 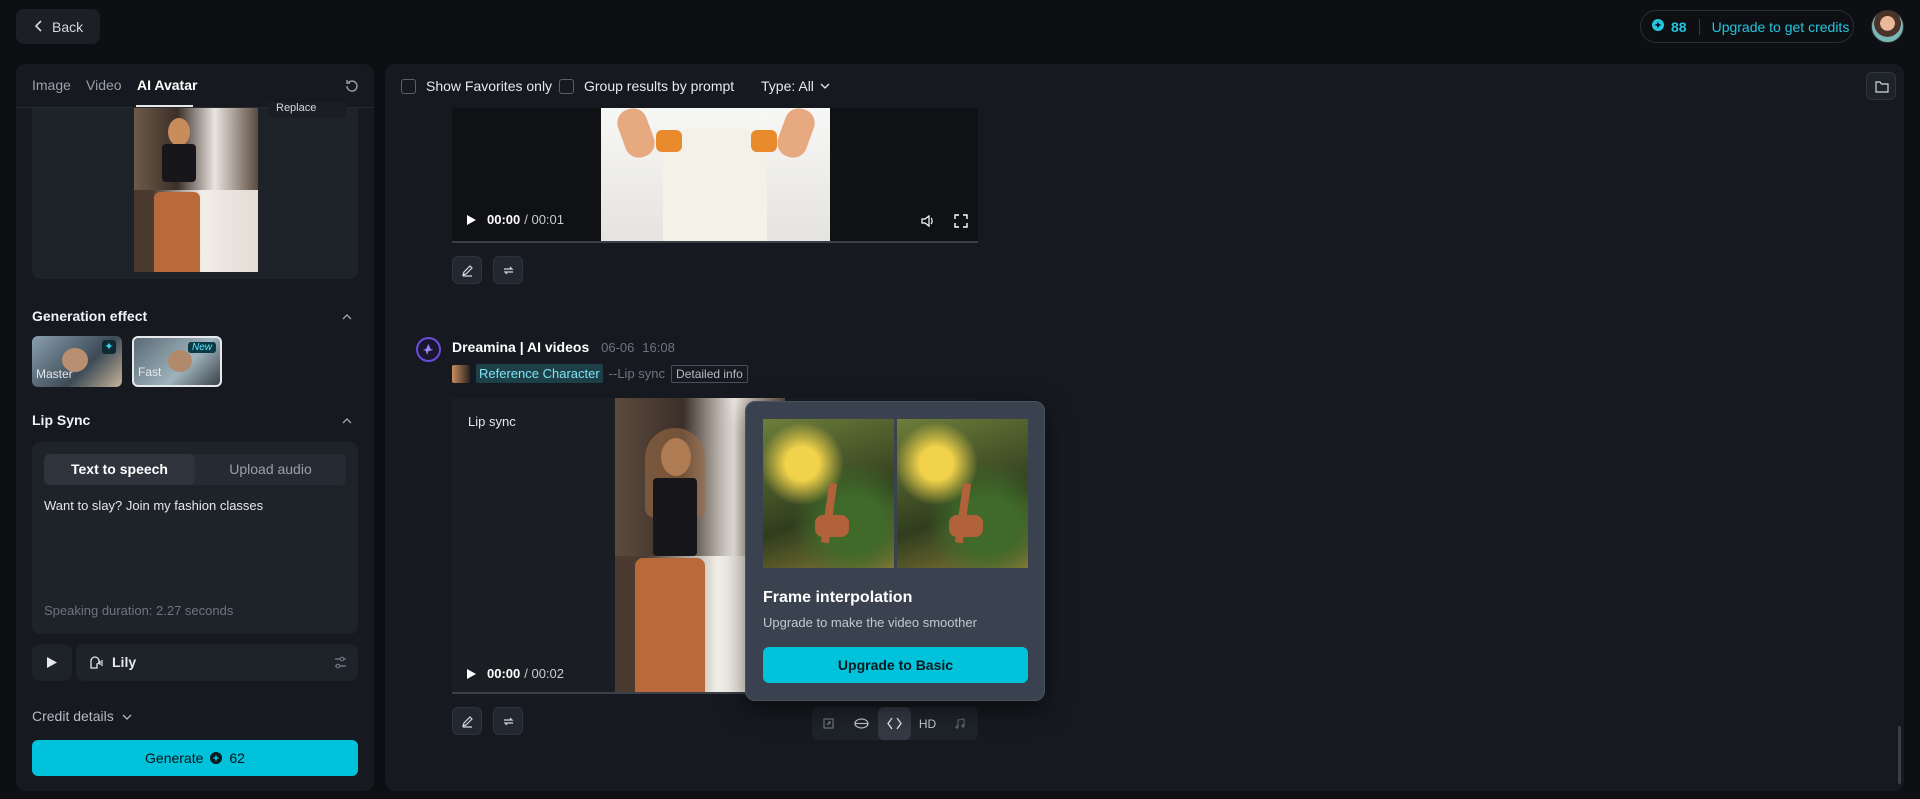 I want to click on video-player-1: 00:00 / 00:01, so click(x=715, y=175).